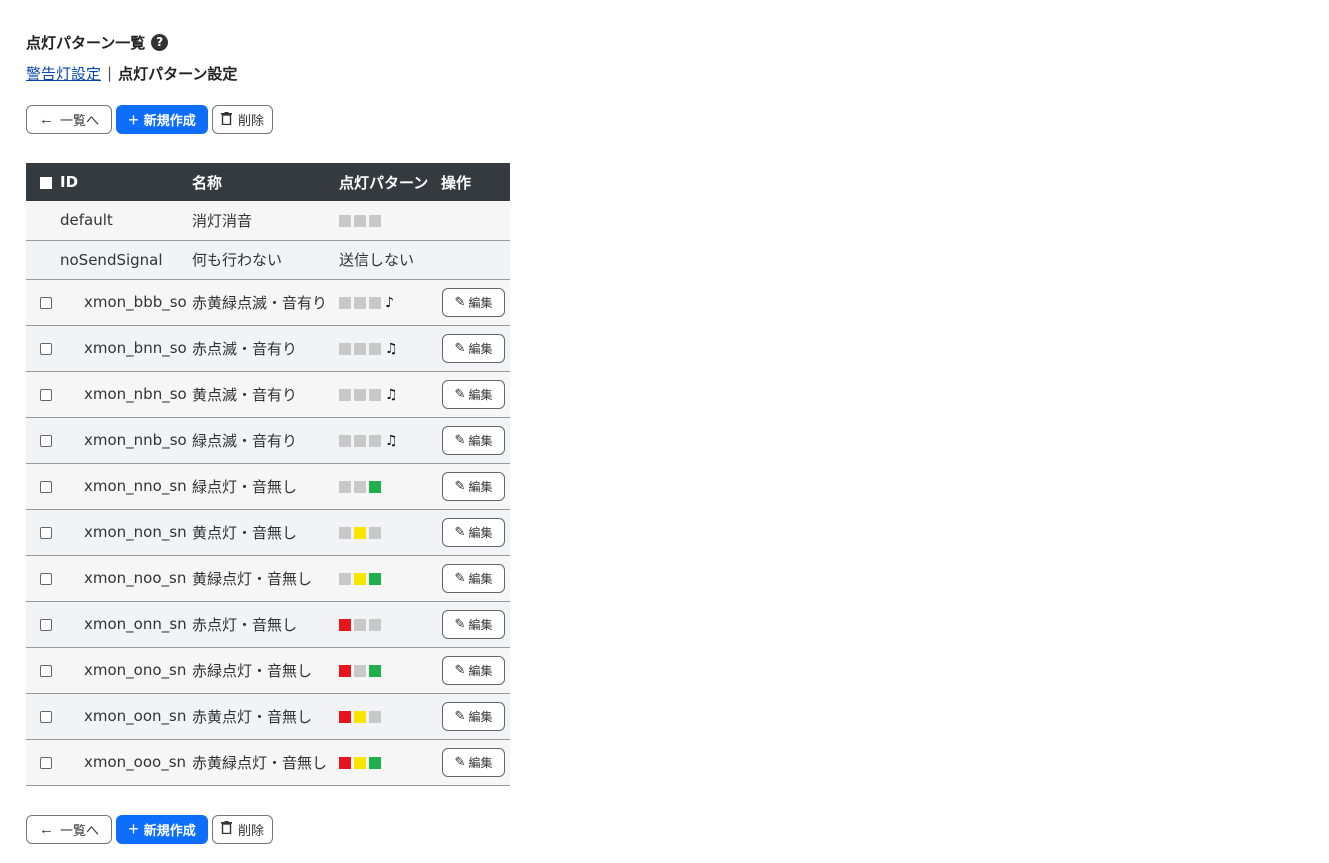 This screenshot has height=863, width=1329. What do you see at coordinates (126, 221) in the screenshot?
I see `row-id: default` at bounding box center [126, 221].